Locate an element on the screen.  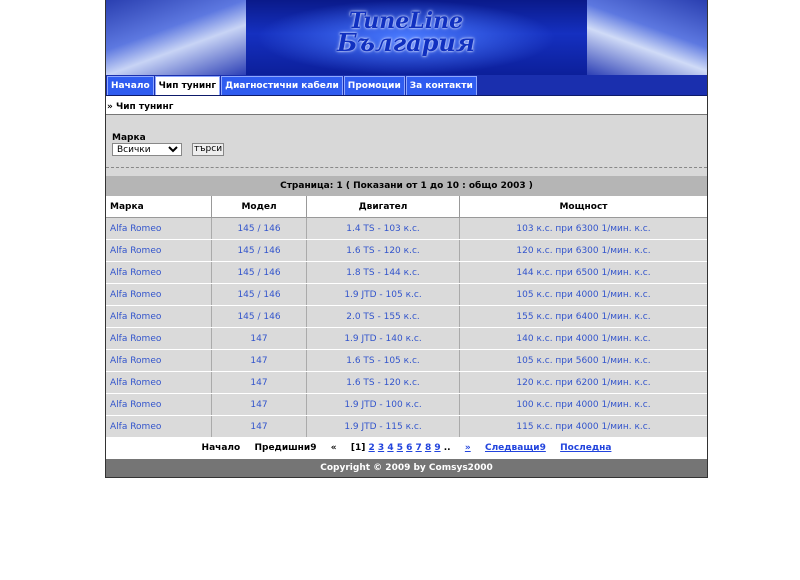
cell-engine: 1.8 TS - 144 к.с. is located at coordinates (383, 272).